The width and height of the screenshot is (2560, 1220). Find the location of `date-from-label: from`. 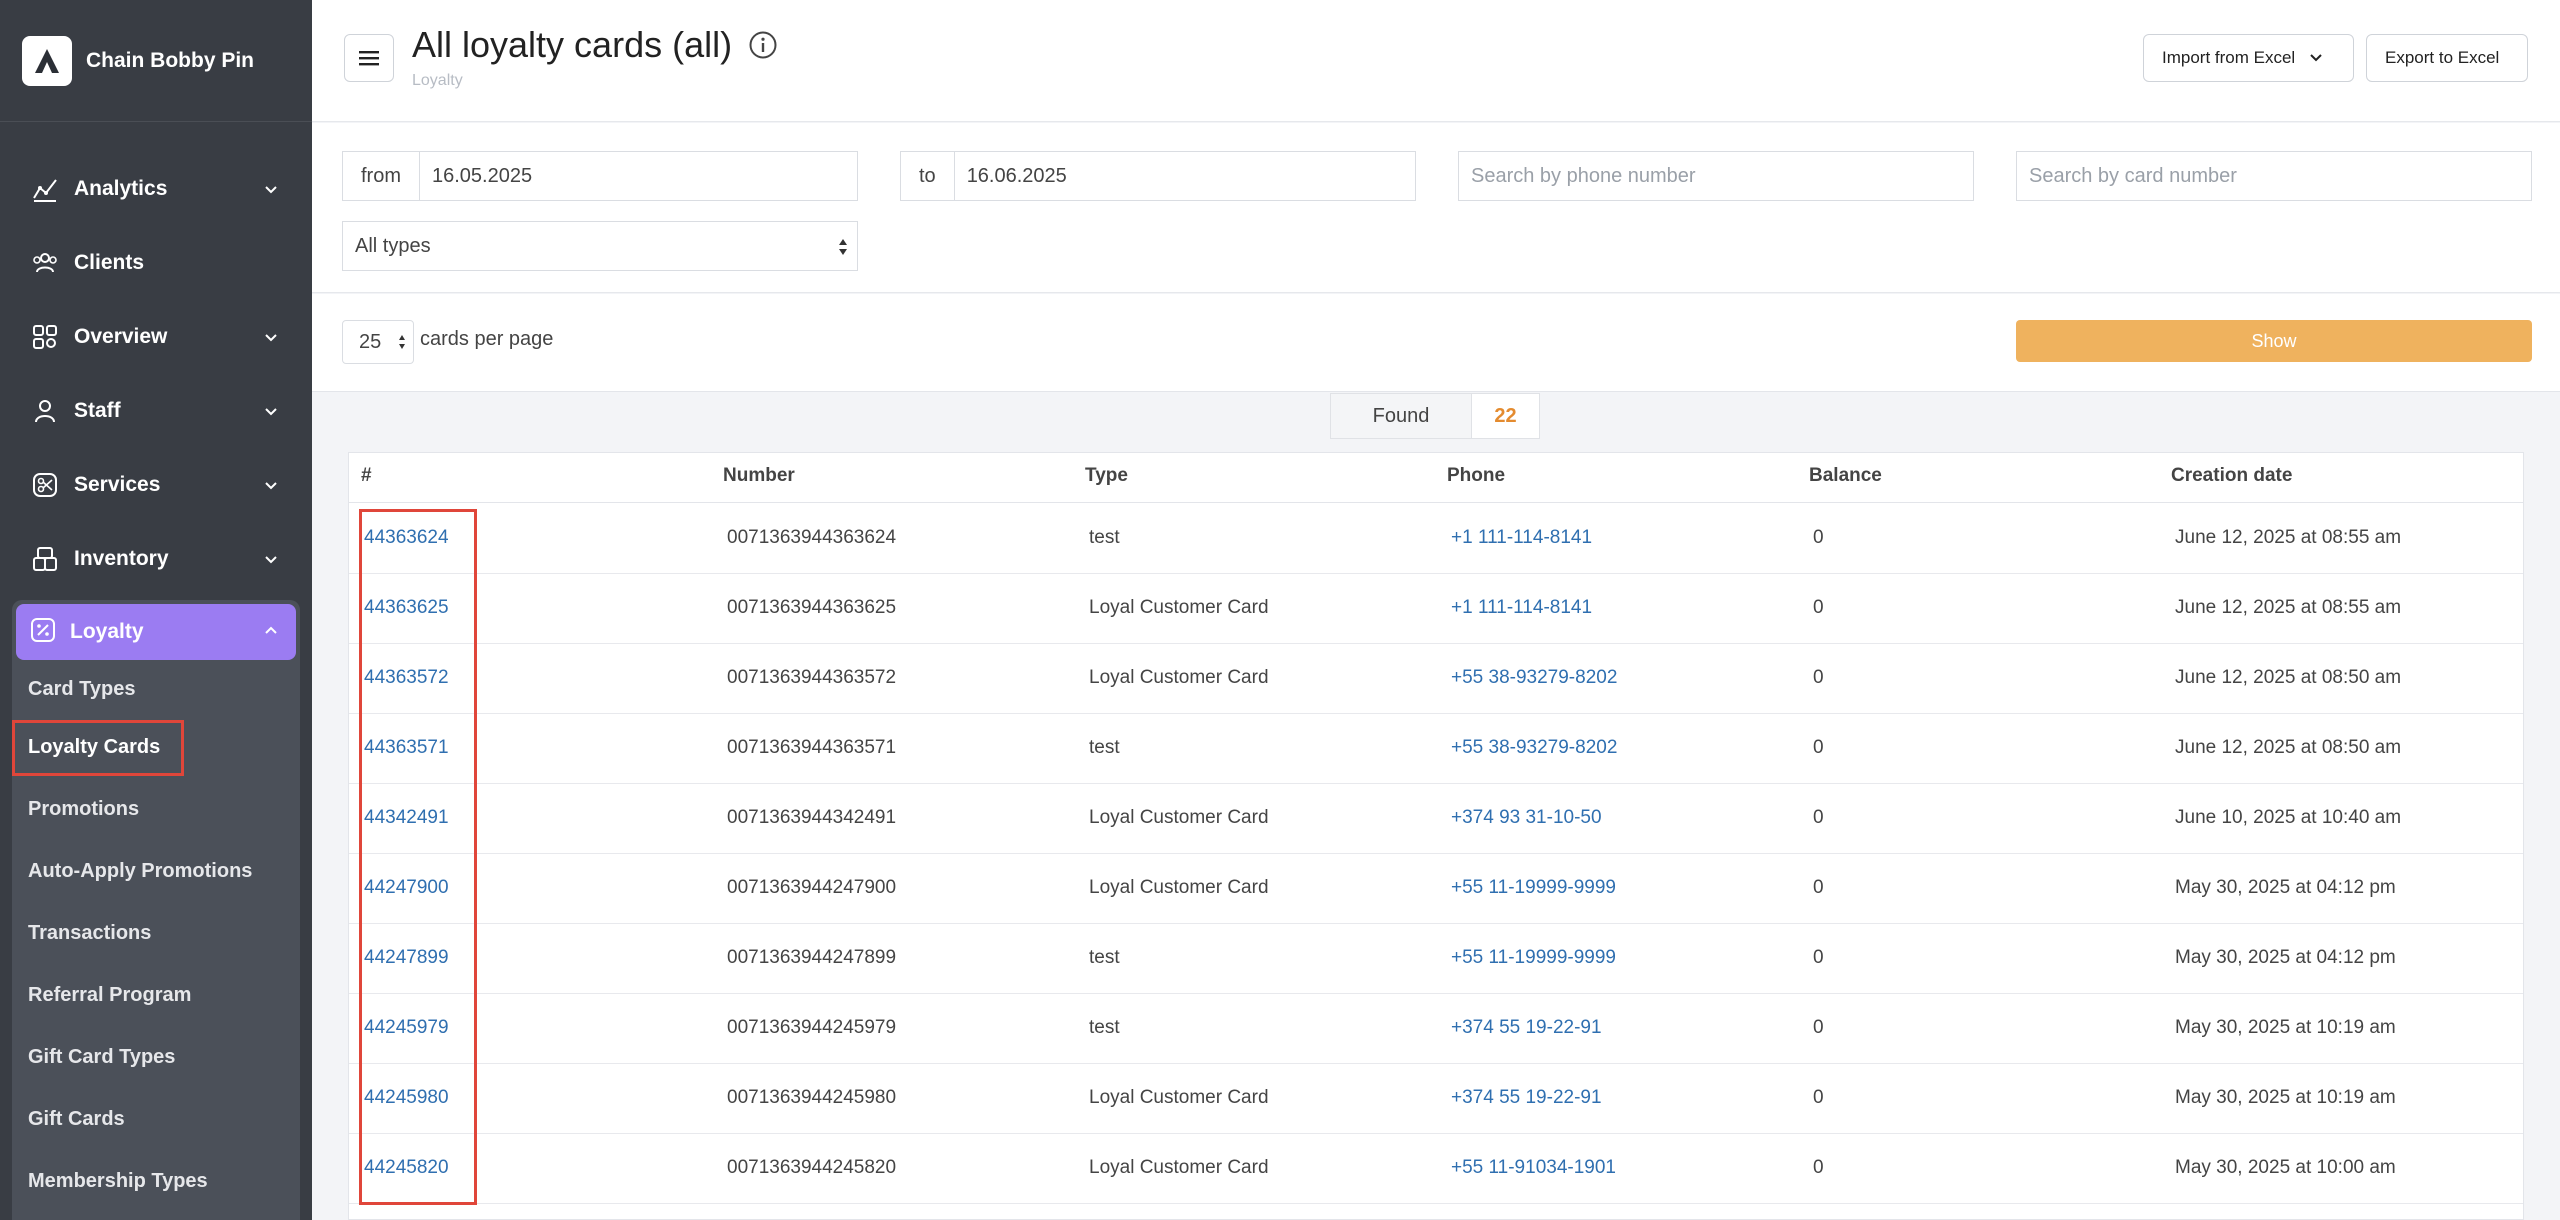

date-from-label: from is located at coordinates (381, 176).